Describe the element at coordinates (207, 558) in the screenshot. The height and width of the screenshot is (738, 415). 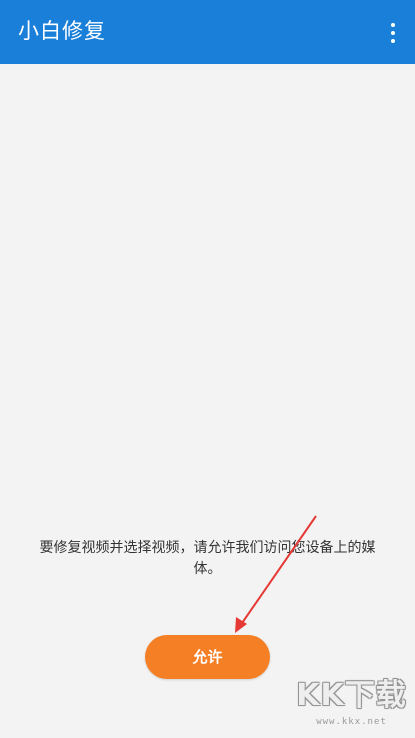
I see `permission-message: 要修复视频并选择视频，请允许我们访问您设备上的媒体。` at that location.